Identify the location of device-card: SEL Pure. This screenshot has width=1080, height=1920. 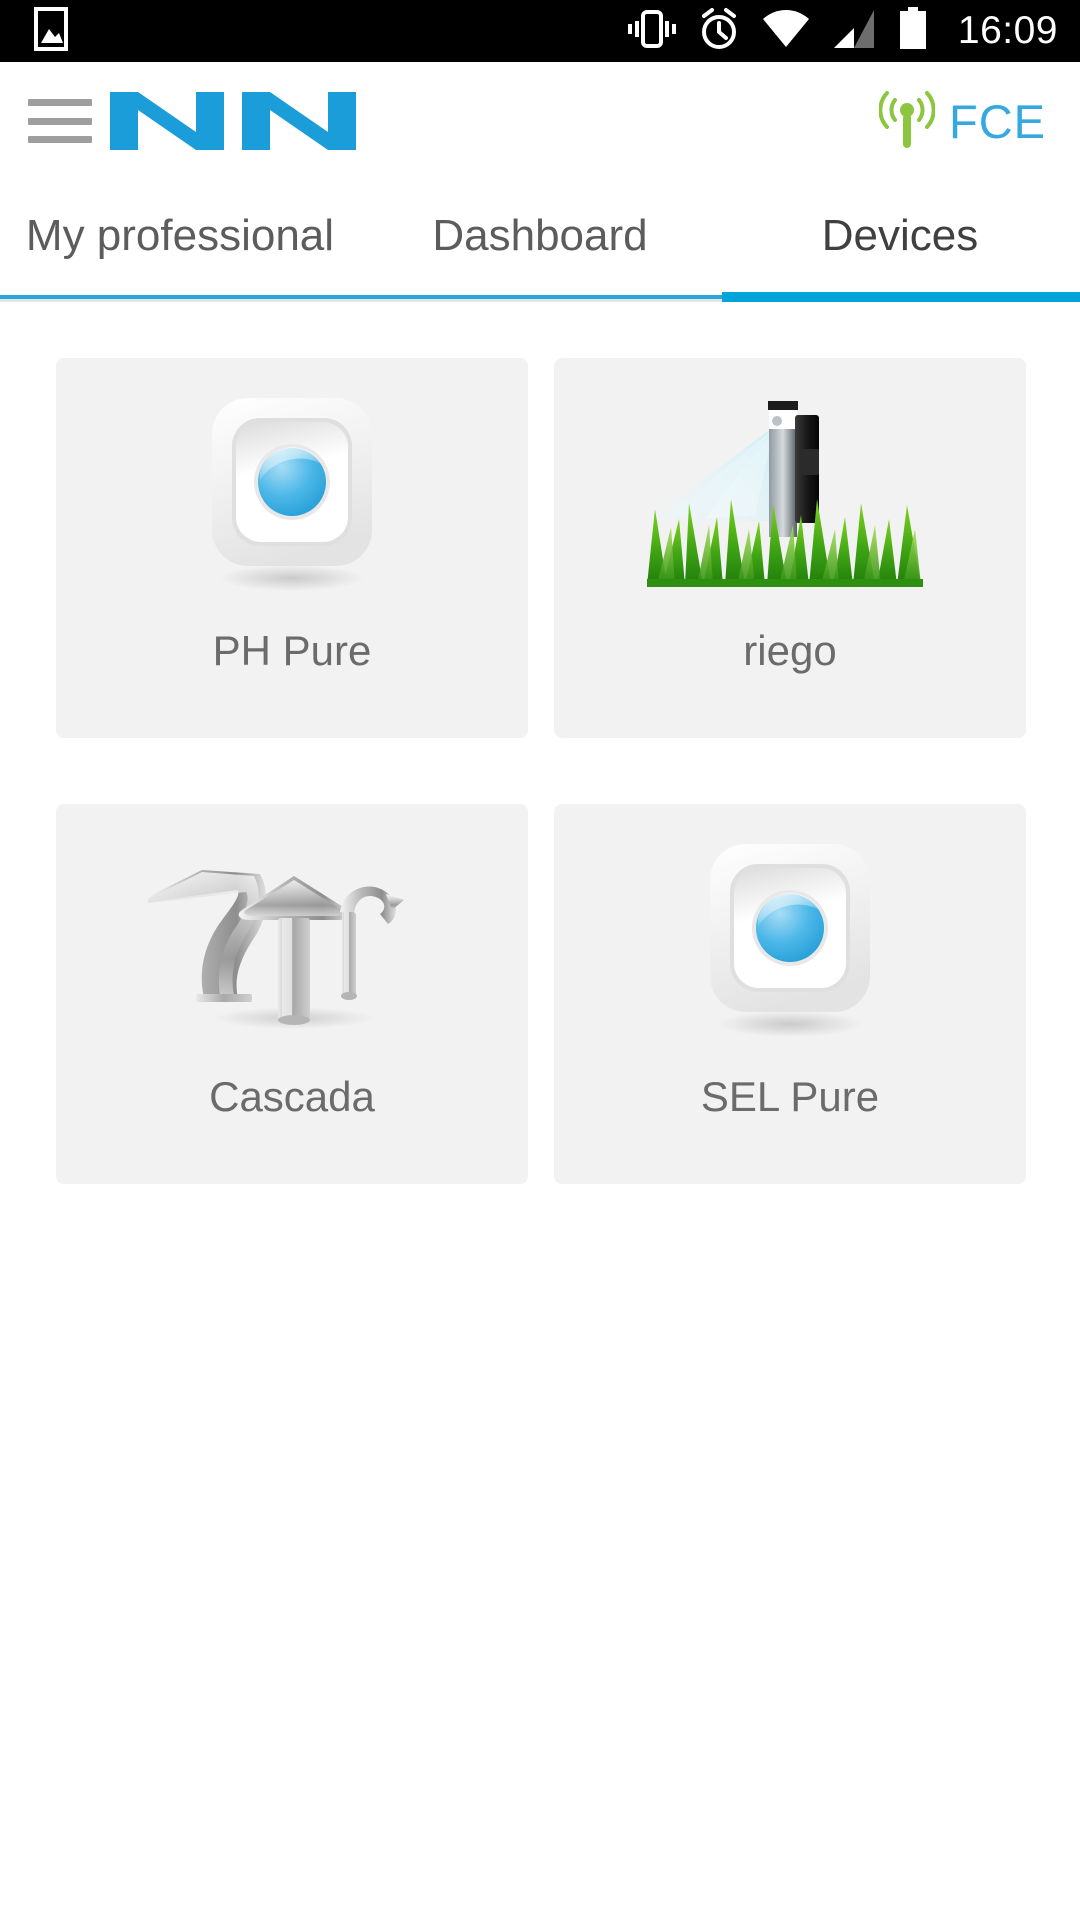
(790, 994).